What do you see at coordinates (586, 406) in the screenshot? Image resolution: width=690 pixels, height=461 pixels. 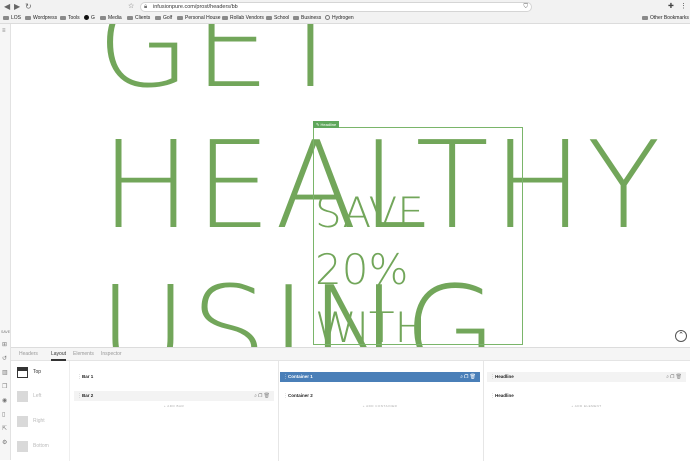 I see `add-element-link: + ADD ELEMENT` at bounding box center [586, 406].